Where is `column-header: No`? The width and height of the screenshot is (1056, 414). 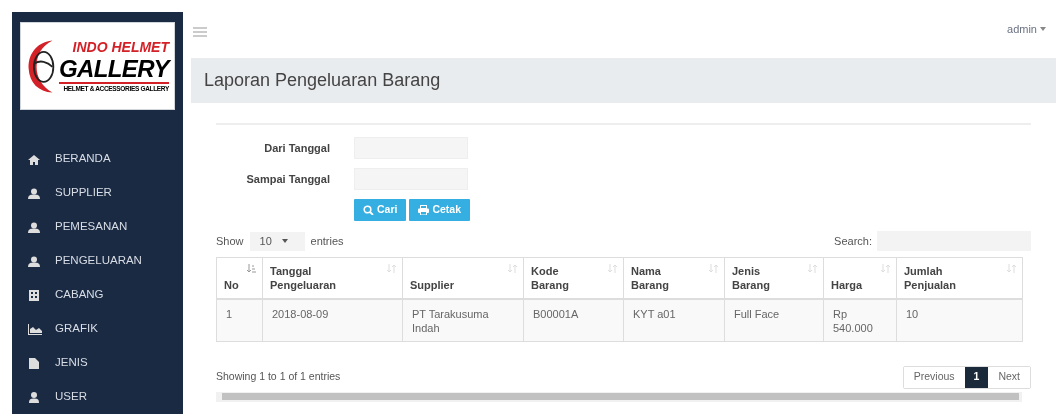
column-header: No is located at coordinates (239, 278).